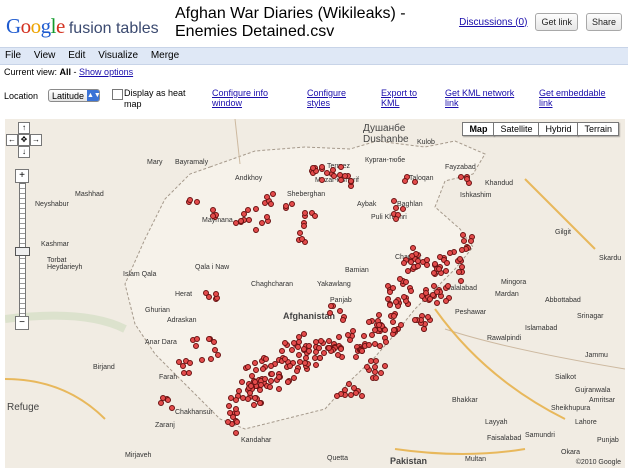 The image size is (628, 471). Describe the element at coordinates (13, 54) in the screenshot. I see `menu-file: File` at that location.